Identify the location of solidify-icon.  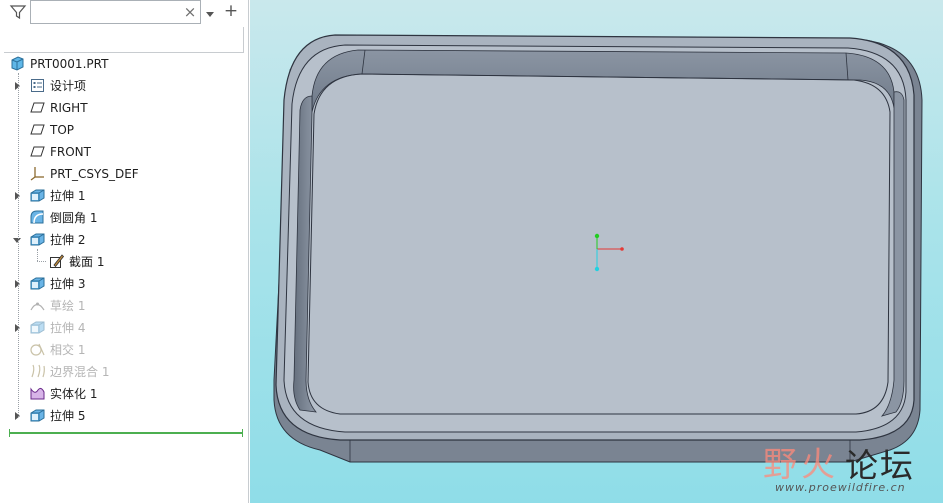
(37, 393).